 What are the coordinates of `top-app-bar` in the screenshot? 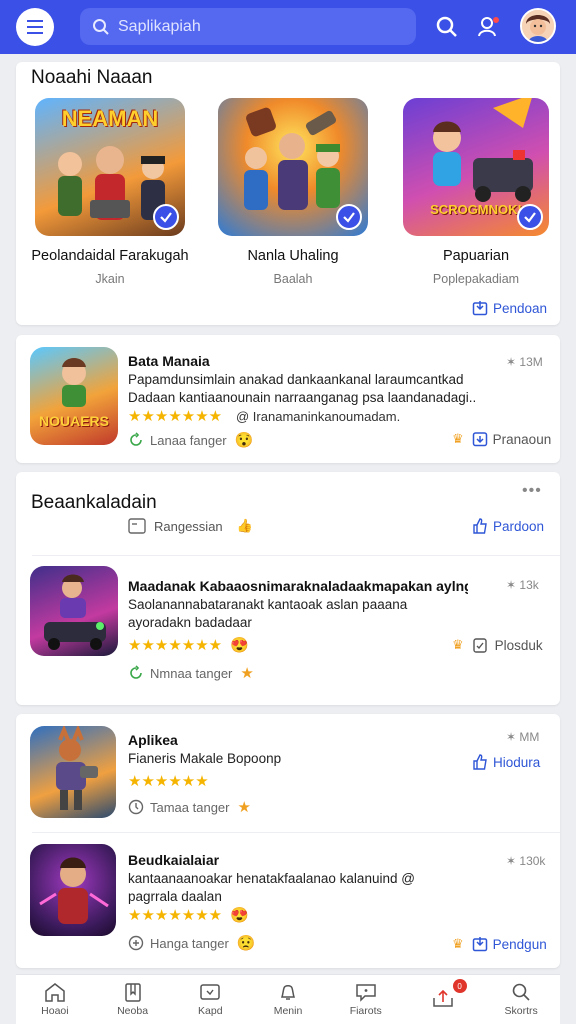 It's located at (288, 27).